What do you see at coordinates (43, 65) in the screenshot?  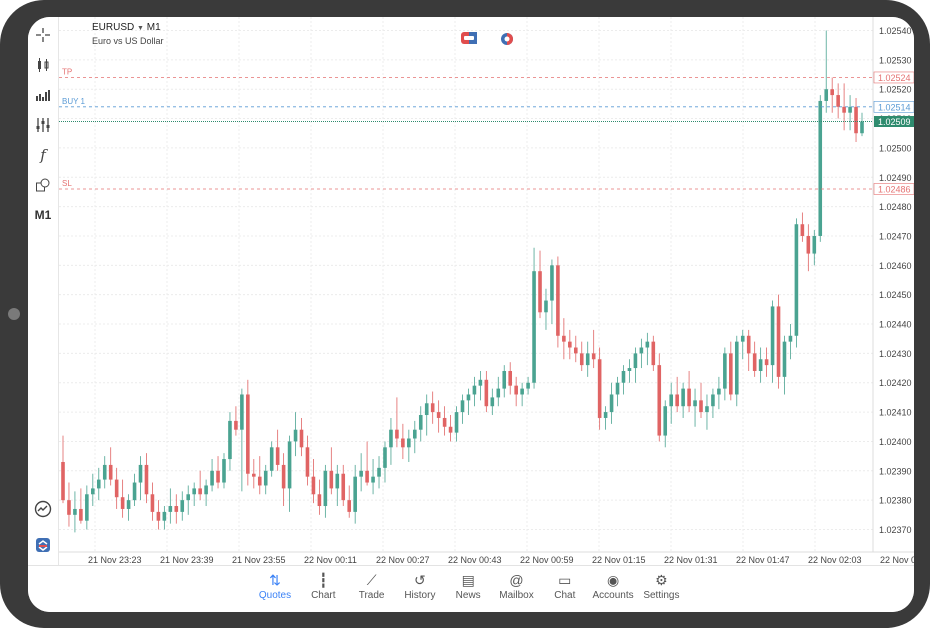 I see `candlestick-icon` at bounding box center [43, 65].